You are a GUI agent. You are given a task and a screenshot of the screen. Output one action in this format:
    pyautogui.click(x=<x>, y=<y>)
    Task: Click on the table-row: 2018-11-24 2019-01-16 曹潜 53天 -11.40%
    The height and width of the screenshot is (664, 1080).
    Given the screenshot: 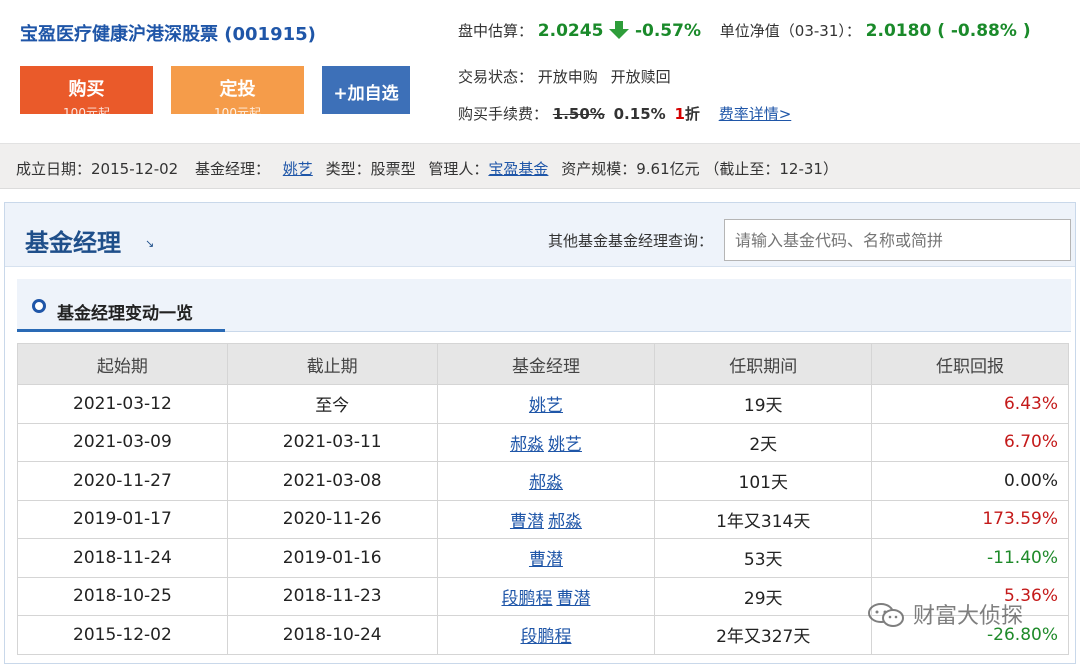 What is the action you would take?
    pyautogui.click(x=543, y=558)
    